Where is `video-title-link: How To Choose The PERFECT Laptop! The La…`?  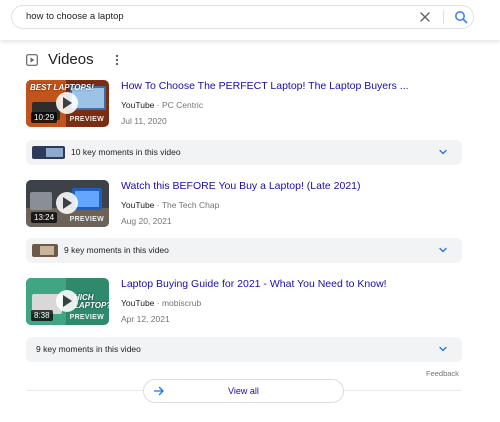
video-title-link: How To Choose The PERFECT Laptop! The La… is located at coordinates (265, 86).